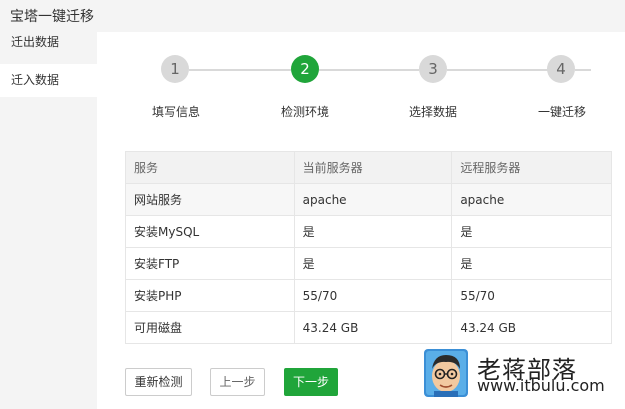 This screenshot has width=625, height=409. I want to click on table-cell: 安装PHP, so click(210, 295).